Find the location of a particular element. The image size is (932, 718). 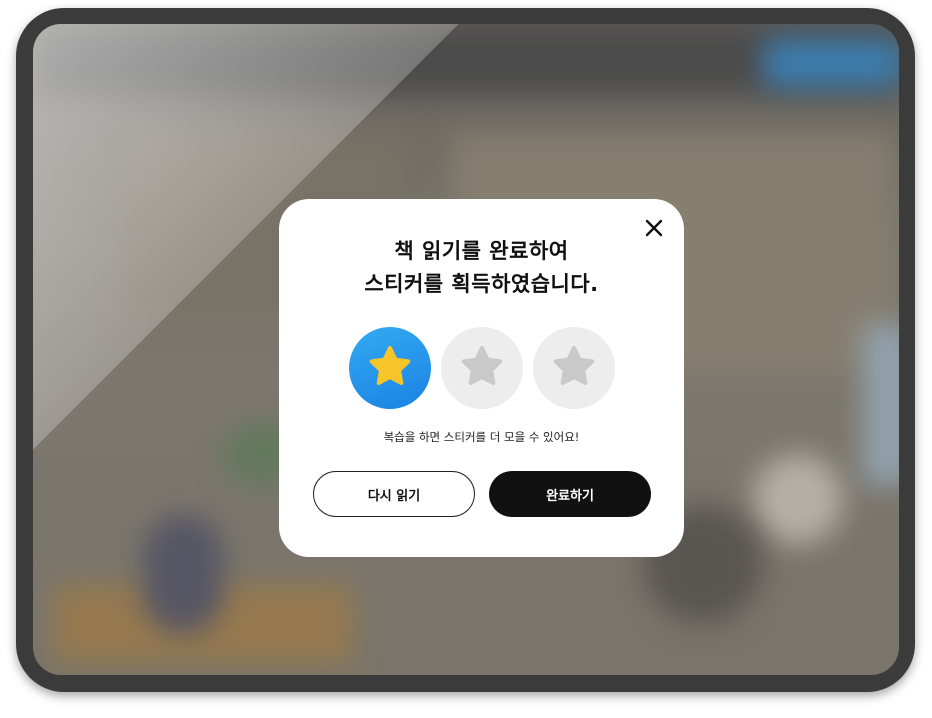

modal-title: 책 읽기를 완료하여 스티커를 획득하였습니다. is located at coordinates (481, 268).